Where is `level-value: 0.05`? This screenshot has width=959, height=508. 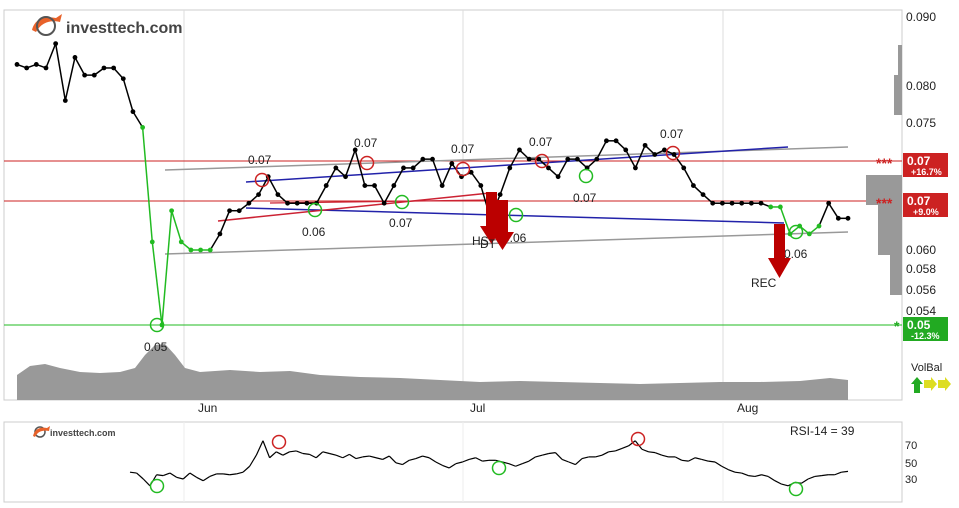 level-value: 0.05 is located at coordinates (919, 325).